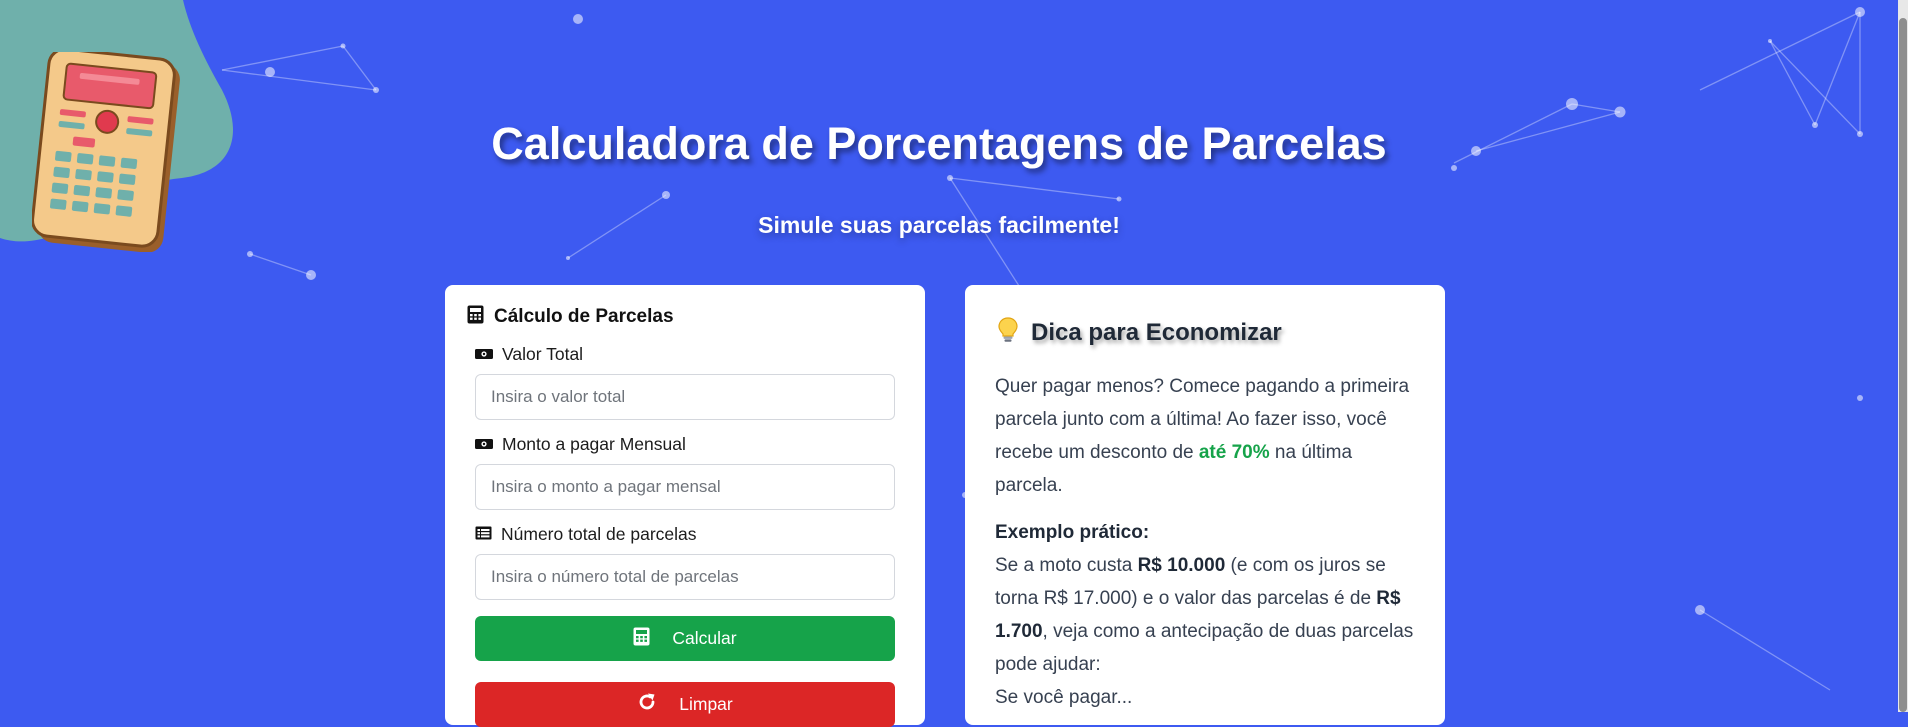 Image resolution: width=1908 pixels, height=727 pixels. Describe the element at coordinates (599, 533) in the screenshot. I see `installments-label-text: Número total de parcelas` at that location.